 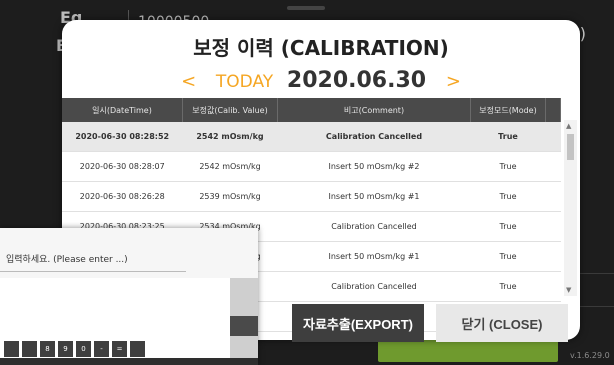 What do you see at coordinates (129, 361) in the screenshot?
I see `keyboard-bottom-row` at bounding box center [129, 361].